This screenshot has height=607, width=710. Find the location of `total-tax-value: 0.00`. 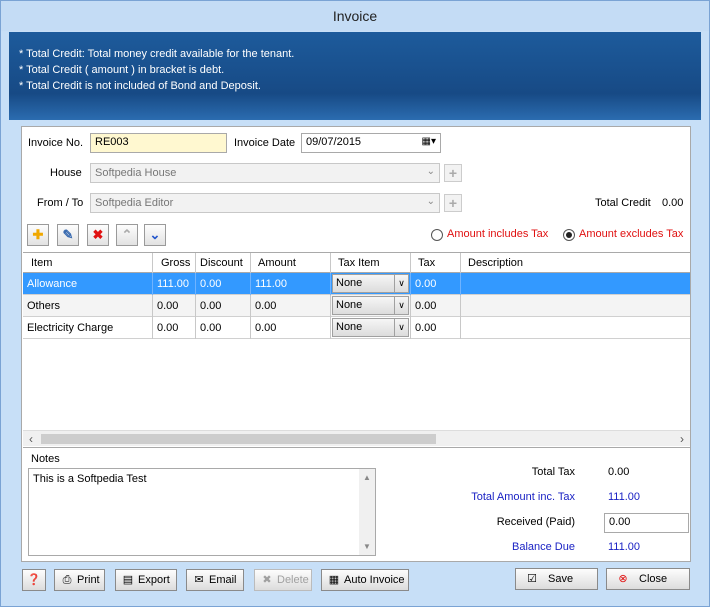

total-tax-value: 0.00 is located at coordinates (619, 472).